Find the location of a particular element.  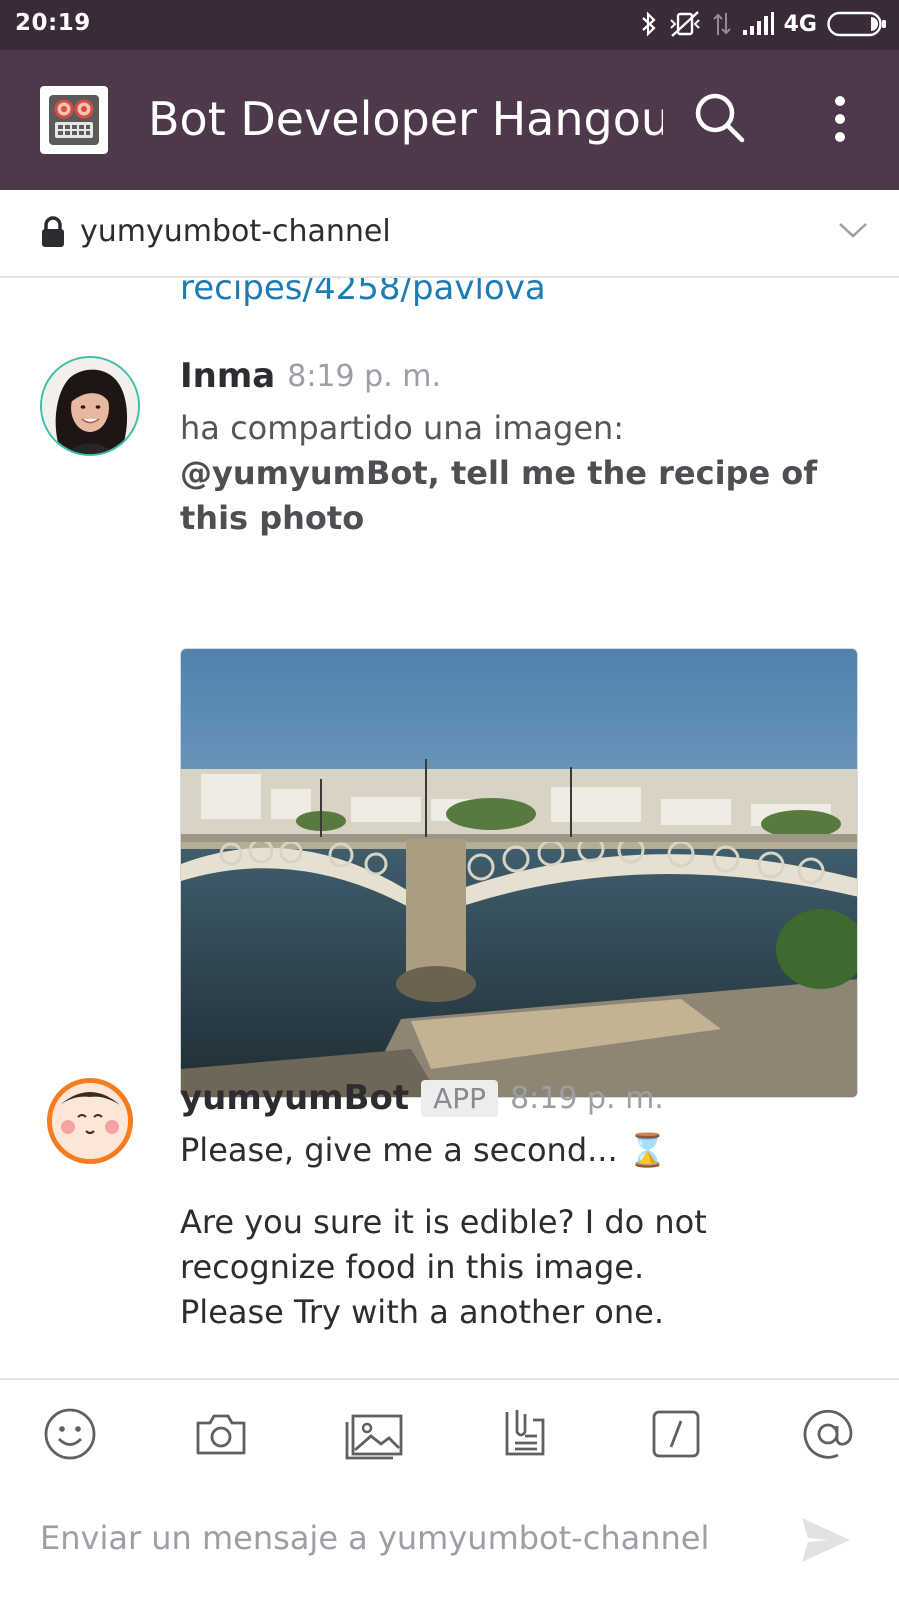

team-name: Bot Developer Hangout is located at coordinates (405, 119).